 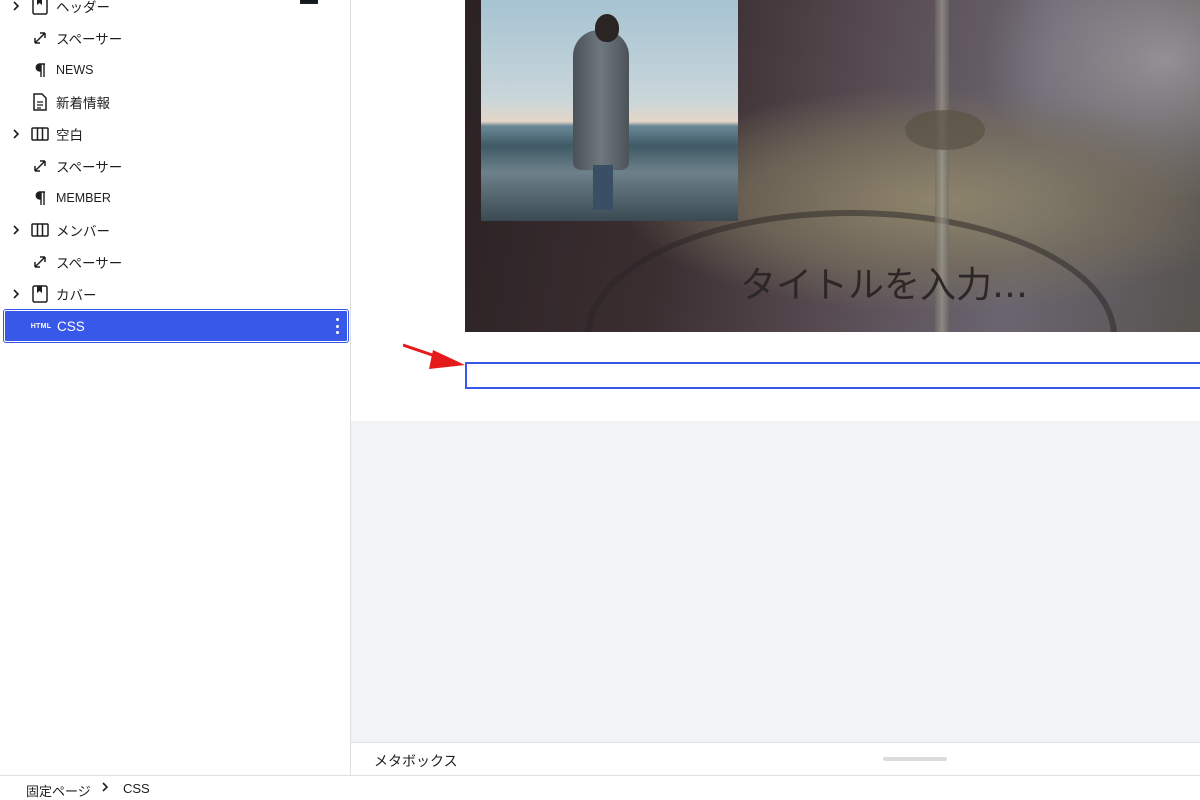 What do you see at coordinates (71, 326) in the screenshot?
I see `list-item-label: CSS` at bounding box center [71, 326].